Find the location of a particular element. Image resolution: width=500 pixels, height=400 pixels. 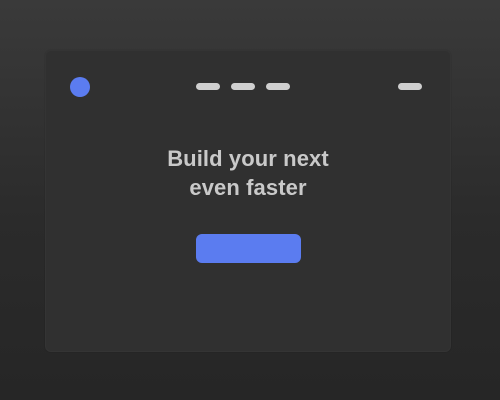

nav-bar is located at coordinates (243, 86).